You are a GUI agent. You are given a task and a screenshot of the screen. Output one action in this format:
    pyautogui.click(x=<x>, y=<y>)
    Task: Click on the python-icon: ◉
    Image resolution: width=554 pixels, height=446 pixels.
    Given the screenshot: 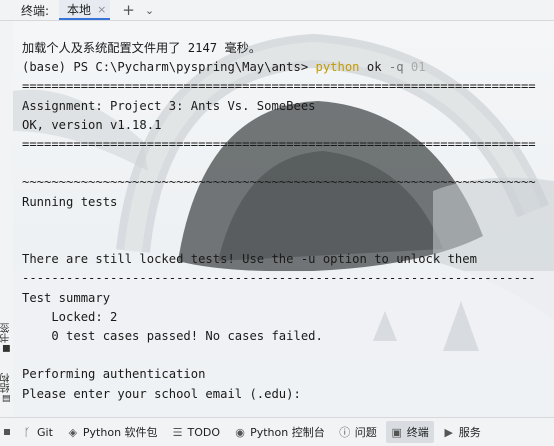 What is the action you would take?
    pyautogui.click(x=240, y=432)
    